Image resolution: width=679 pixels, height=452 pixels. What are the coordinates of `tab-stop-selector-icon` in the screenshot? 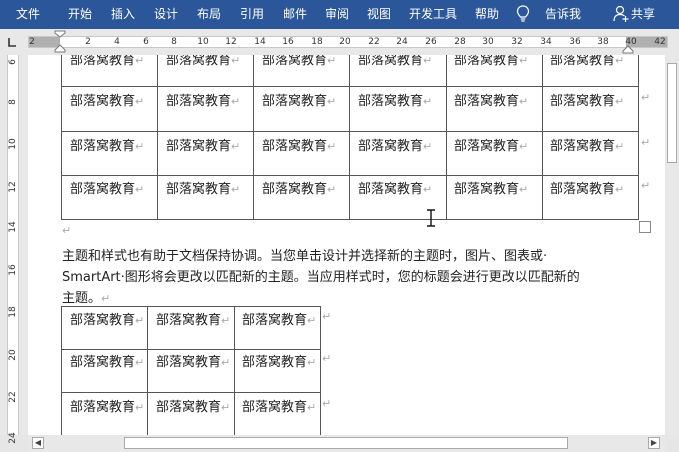 It's located at (12, 42).